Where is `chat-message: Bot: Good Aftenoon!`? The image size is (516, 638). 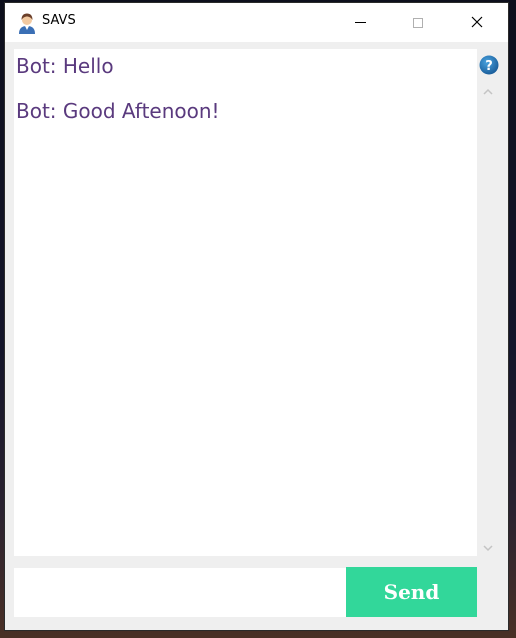
chat-message: Bot: Good Aftenoon! is located at coordinates (118, 111).